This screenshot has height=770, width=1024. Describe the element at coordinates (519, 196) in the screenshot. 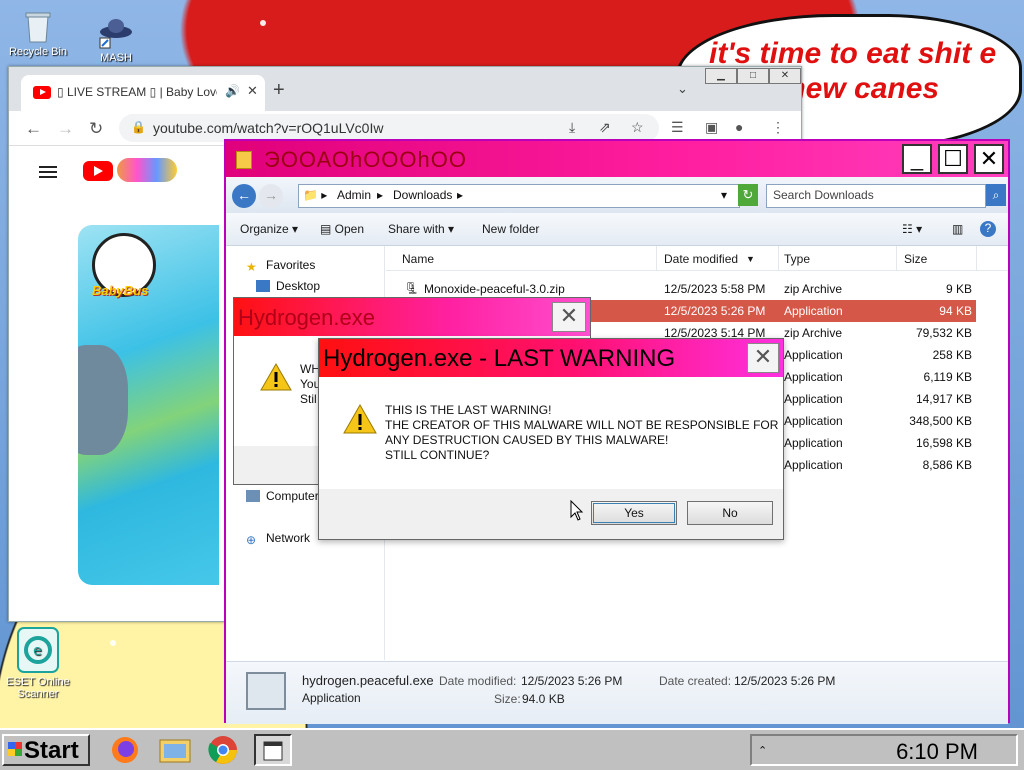

I see `address-bar: 📁 ▸ Admin ▸ Downloads ▸ ▾` at that location.